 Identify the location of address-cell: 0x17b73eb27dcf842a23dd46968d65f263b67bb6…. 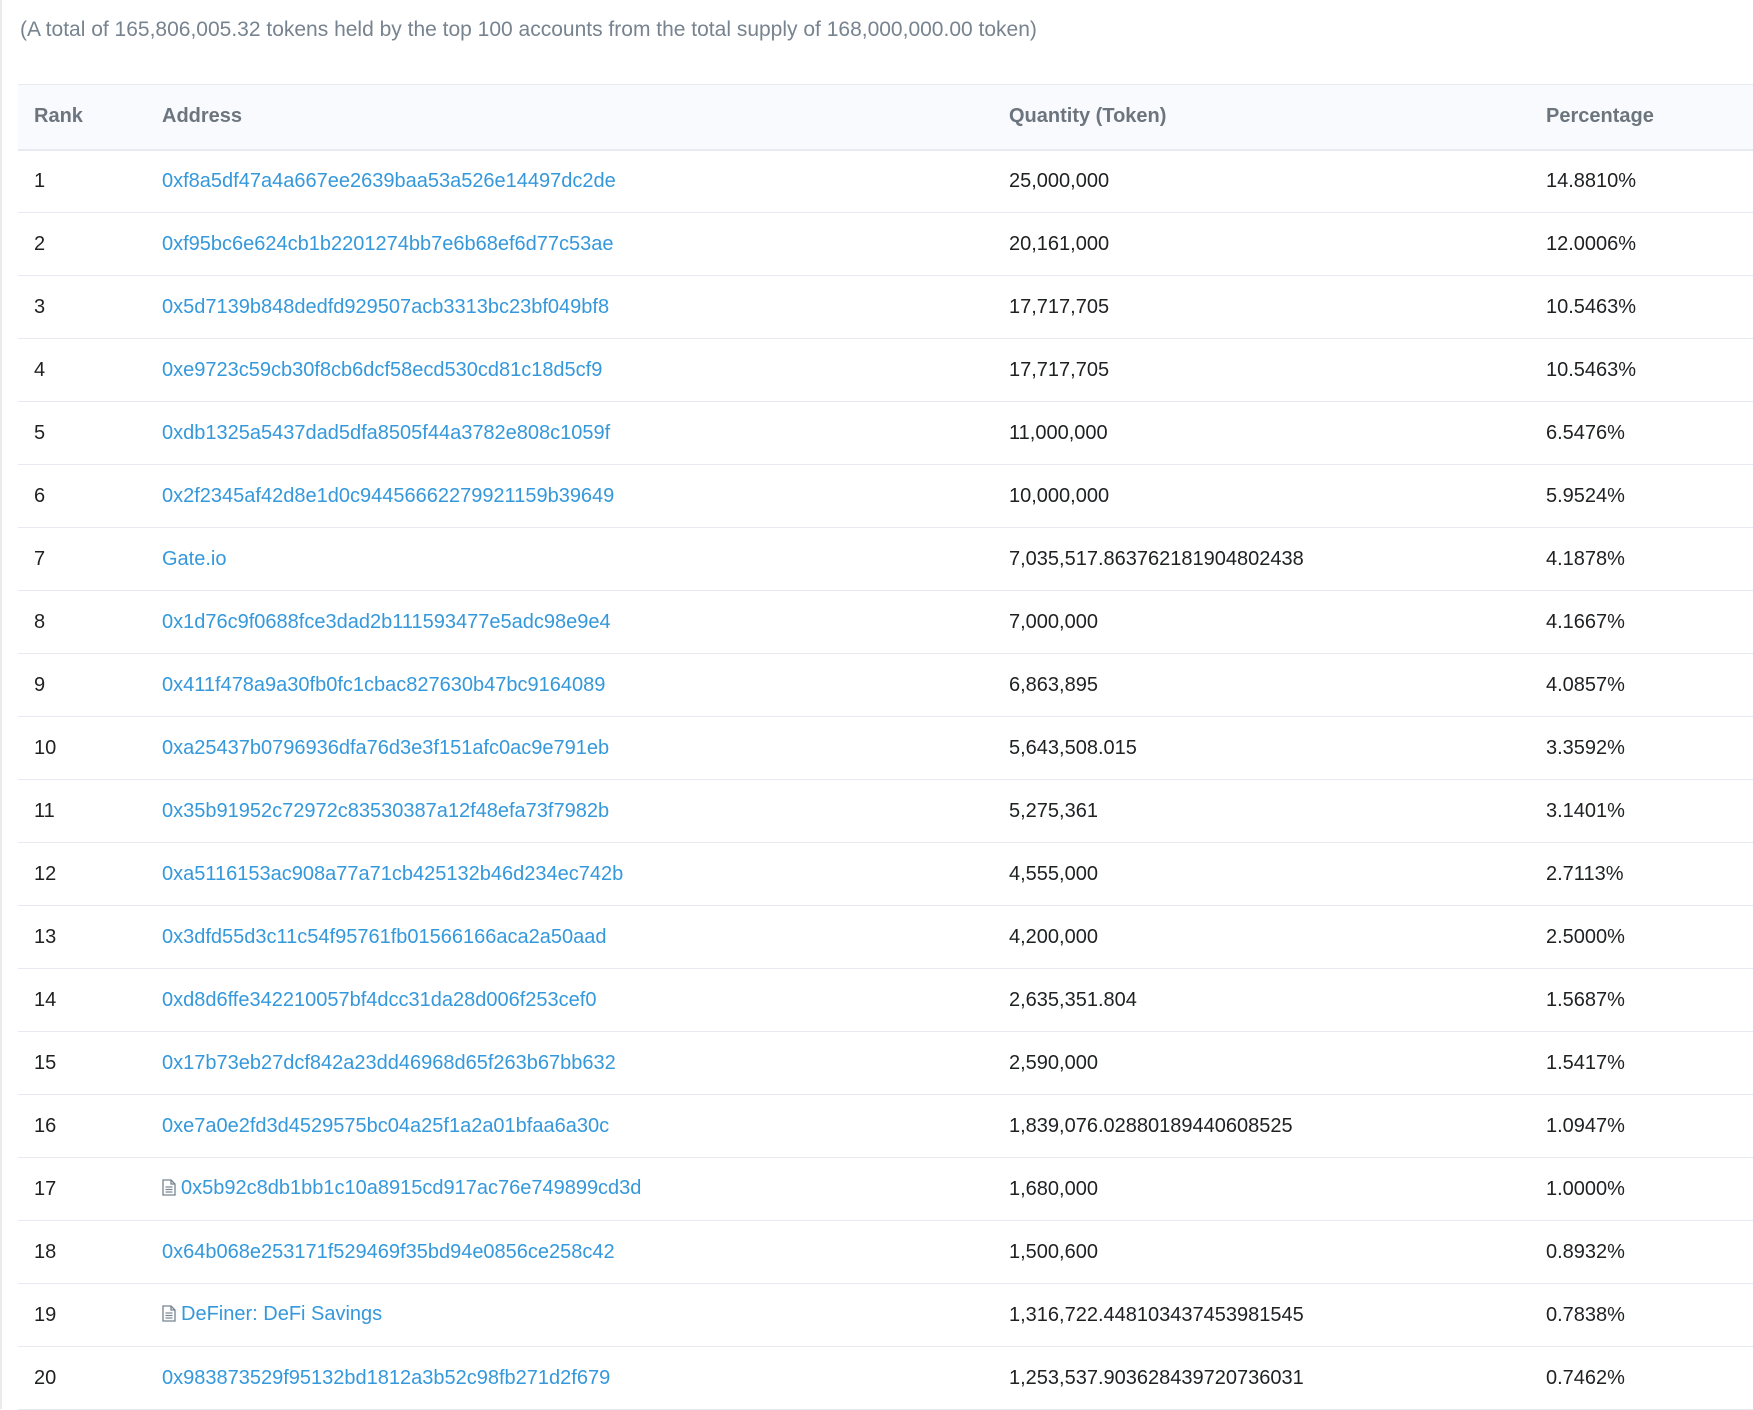
(585, 1063).